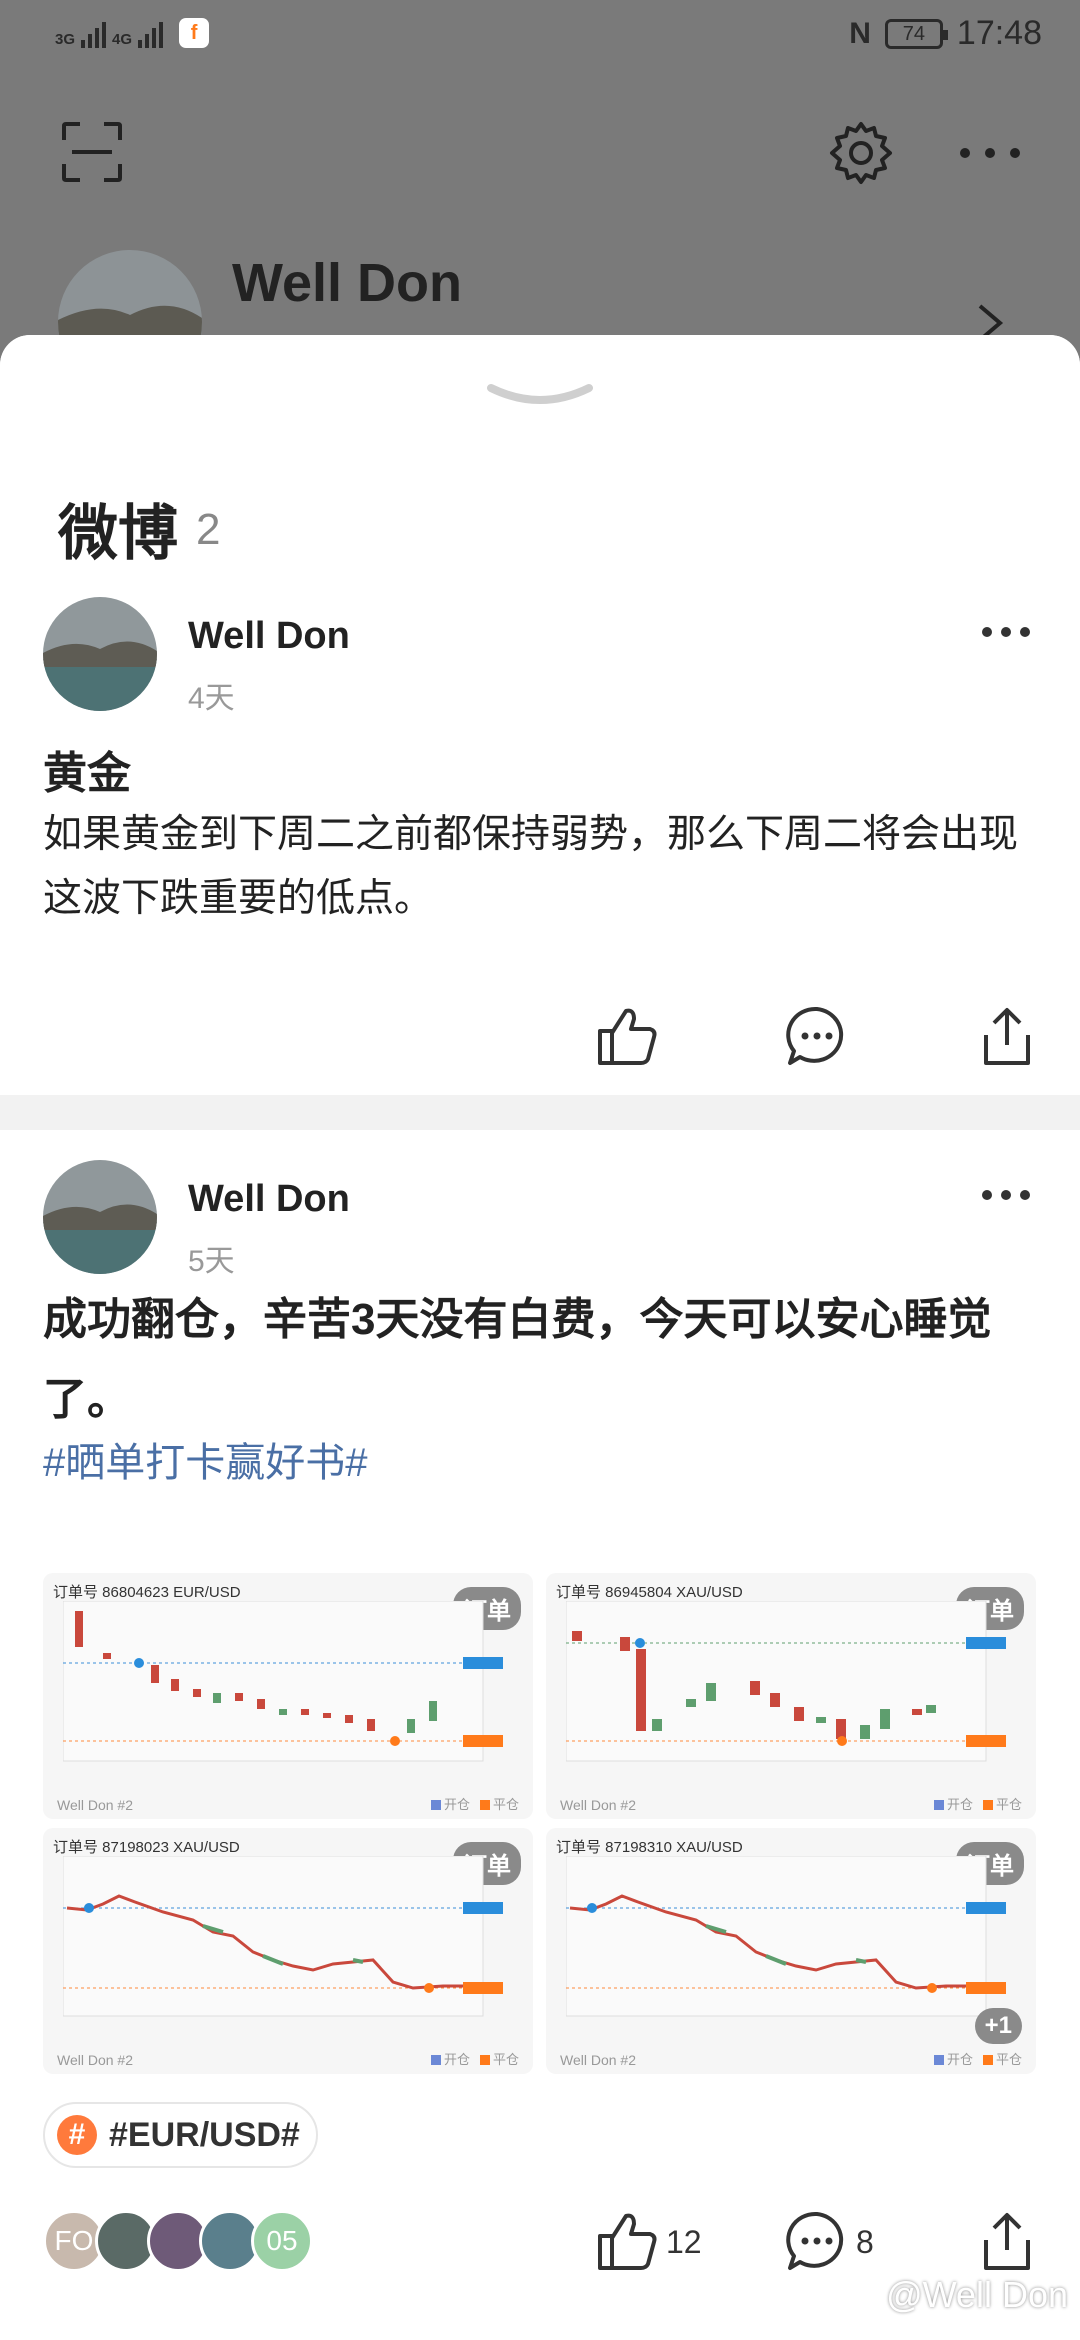 This screenshot has width=1080, height=2340. What do you see at coordinates (998, 2026) in the screenshot?
I see `more-images-badge: +1` at bounding box center [998, 2026].